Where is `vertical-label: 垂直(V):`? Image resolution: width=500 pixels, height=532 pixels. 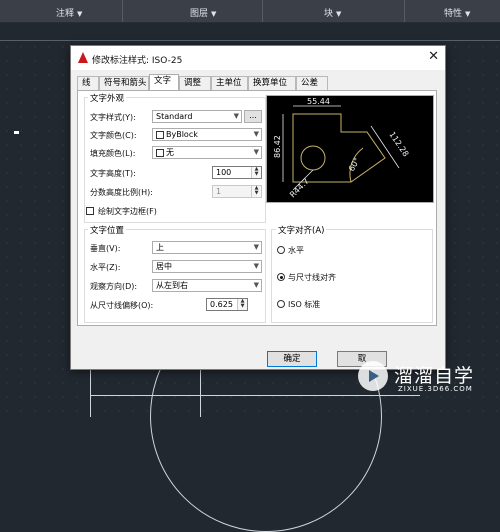
vertical-label: 垂直(V): is located at coordinates (105, 248).